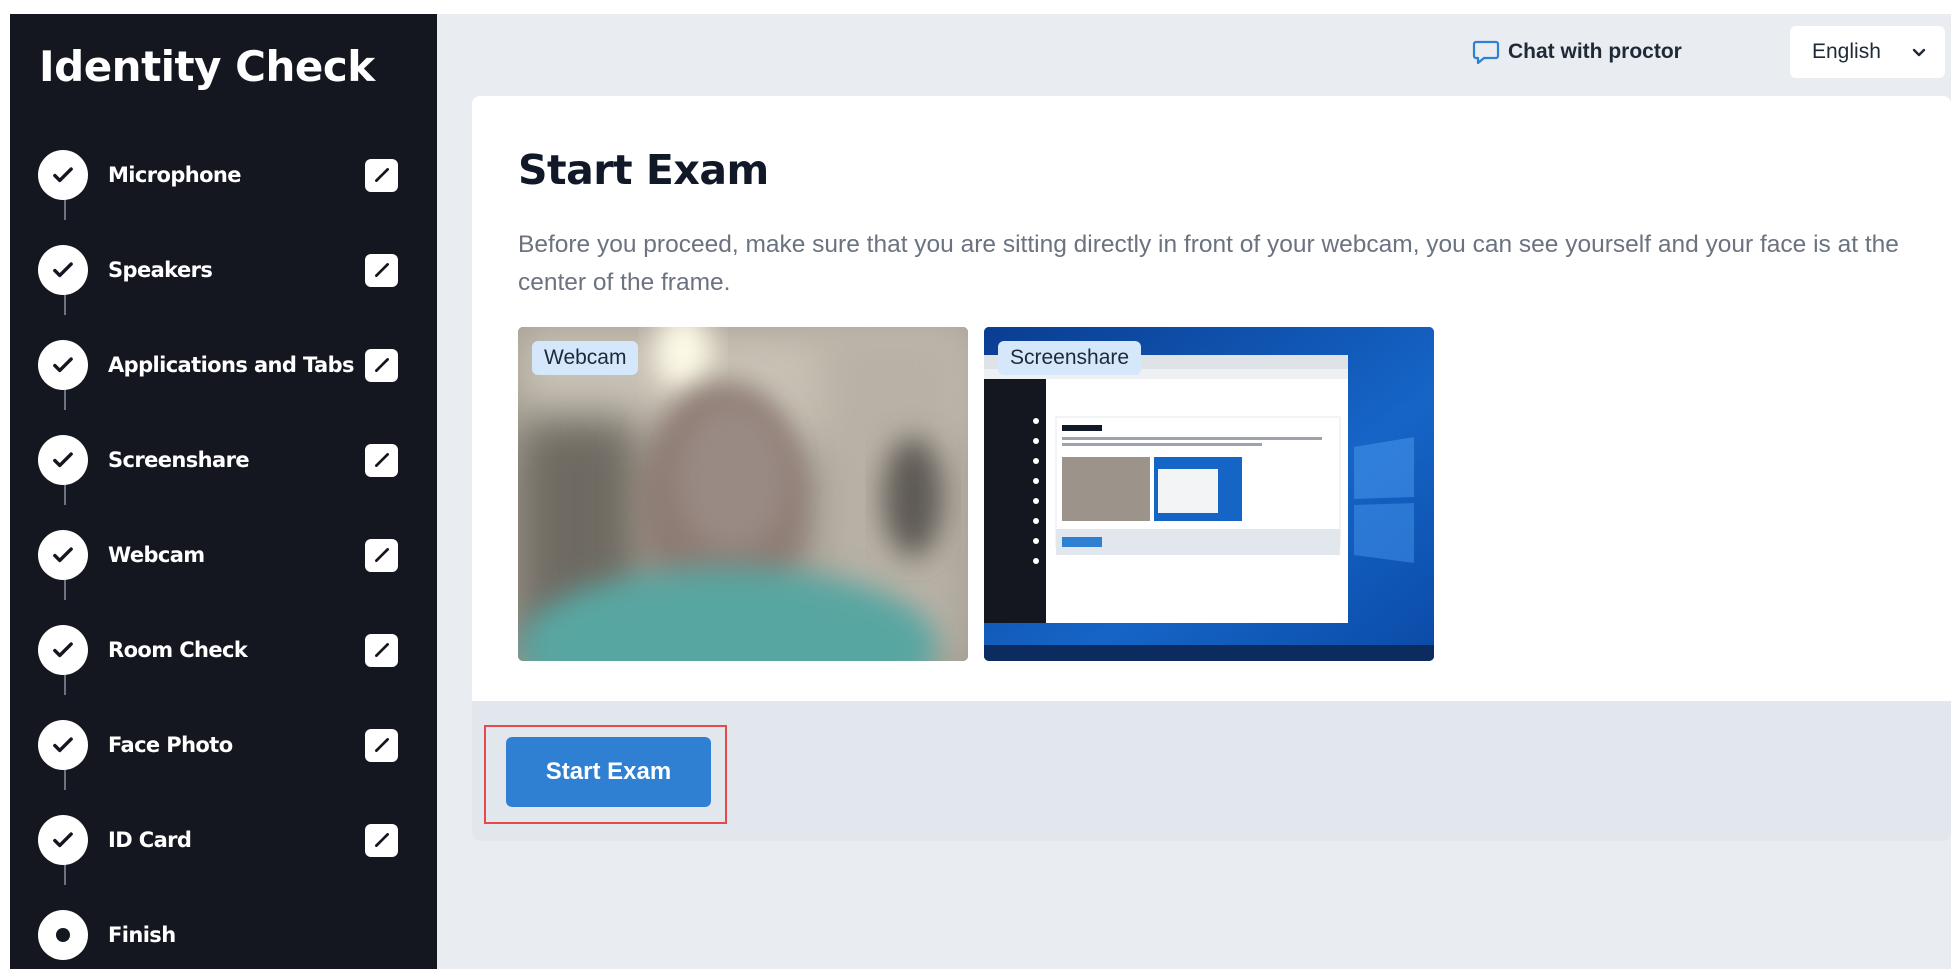 Image resolution: width=1951 pixels, height=969 pixels. What do you see at coordinates (1070, 358) in the screenshot?
I see `screenshare-badge: Screenshare` at bounding box center [1070, 358].